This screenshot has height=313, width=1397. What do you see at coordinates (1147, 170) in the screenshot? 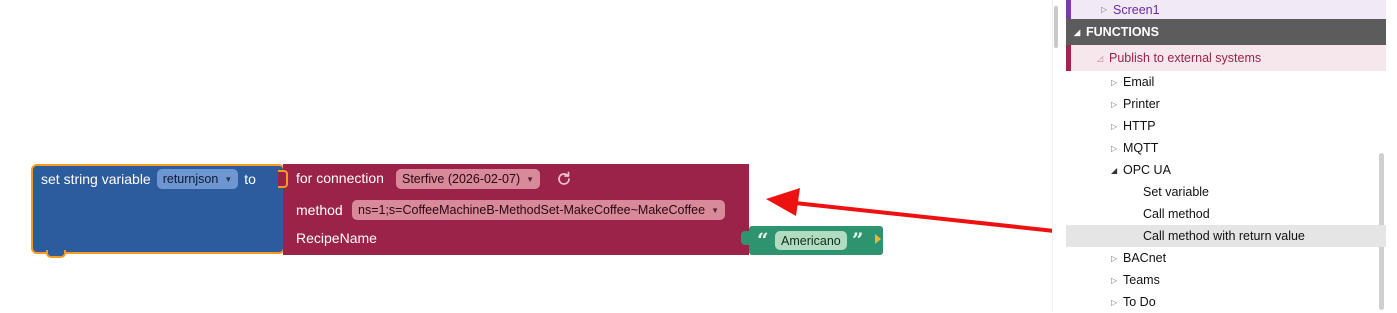
I see `tree-item-label: OPC UA` at bounding box center [1147, 170].